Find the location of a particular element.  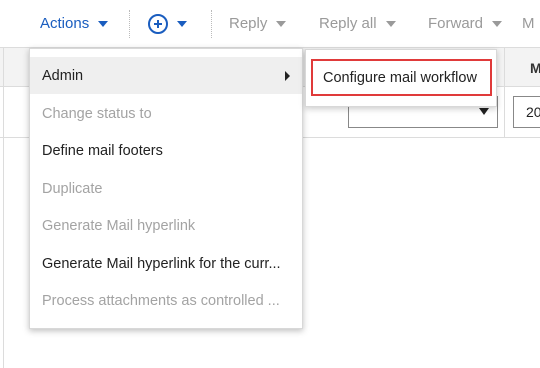

menu-item-define-mail-footers: Define mail footers is located at coordinates (166, 150).